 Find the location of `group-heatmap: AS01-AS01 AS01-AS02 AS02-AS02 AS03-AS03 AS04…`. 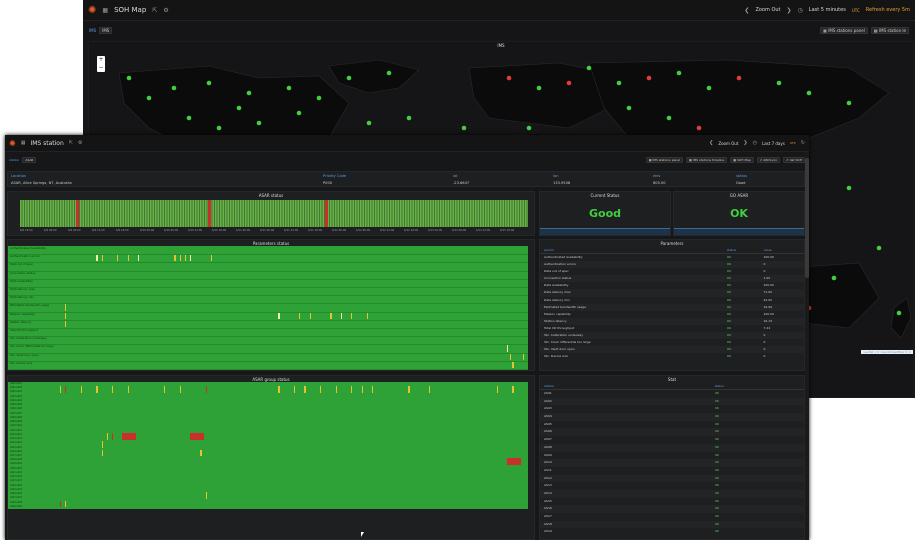

group-heatmap: AS01-AS01 AS01-AS02 AS02-AS02 AS03-AS03 AS04… is located at coordinates (268, 445).